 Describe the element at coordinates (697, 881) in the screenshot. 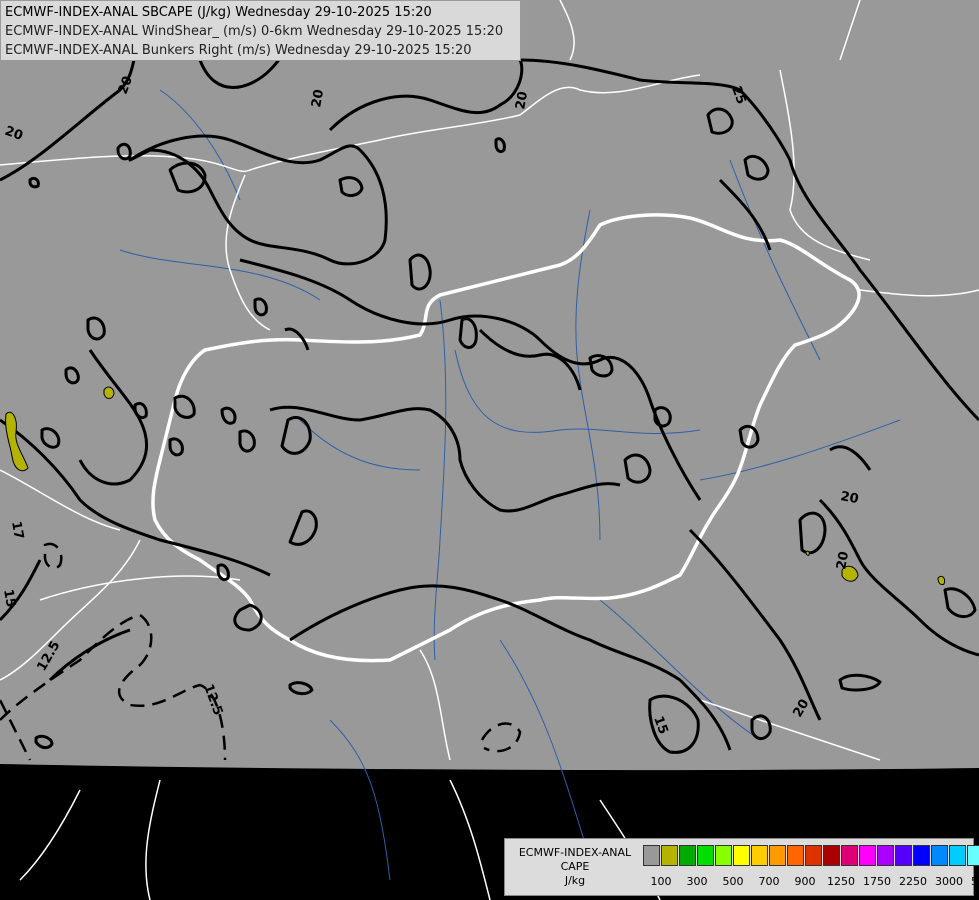

I see `legend-tick-label: 300` at that location.